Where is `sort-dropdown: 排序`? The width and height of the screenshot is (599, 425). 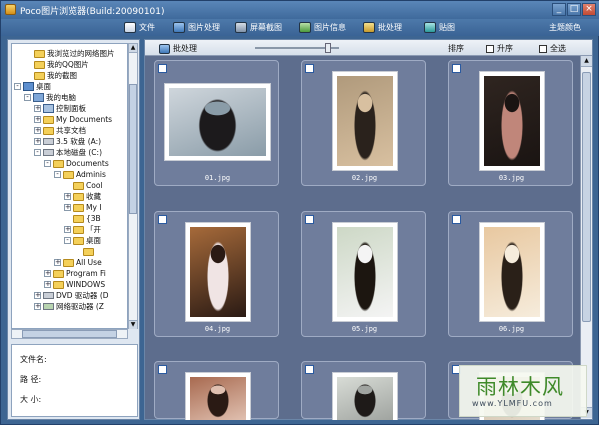 sort-dropdown: 排序 is located at coordinates (456, 48).